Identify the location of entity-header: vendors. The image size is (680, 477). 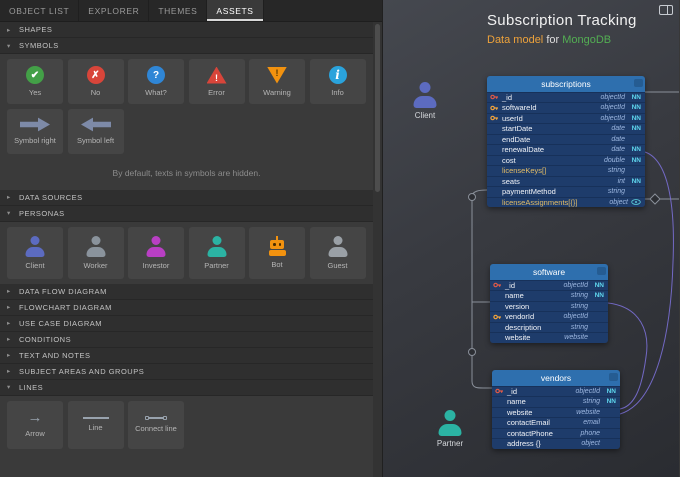
(556, 378).